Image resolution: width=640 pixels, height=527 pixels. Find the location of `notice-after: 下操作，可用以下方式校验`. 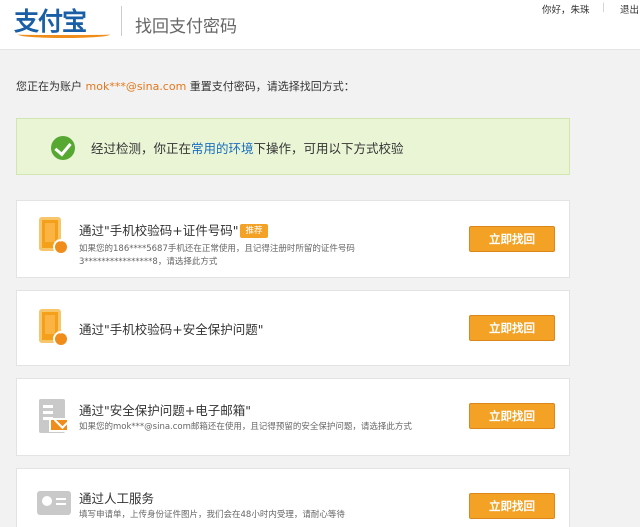

notice-after: 下操作，可用以下方式校验 is located at coordinates (328, 148).